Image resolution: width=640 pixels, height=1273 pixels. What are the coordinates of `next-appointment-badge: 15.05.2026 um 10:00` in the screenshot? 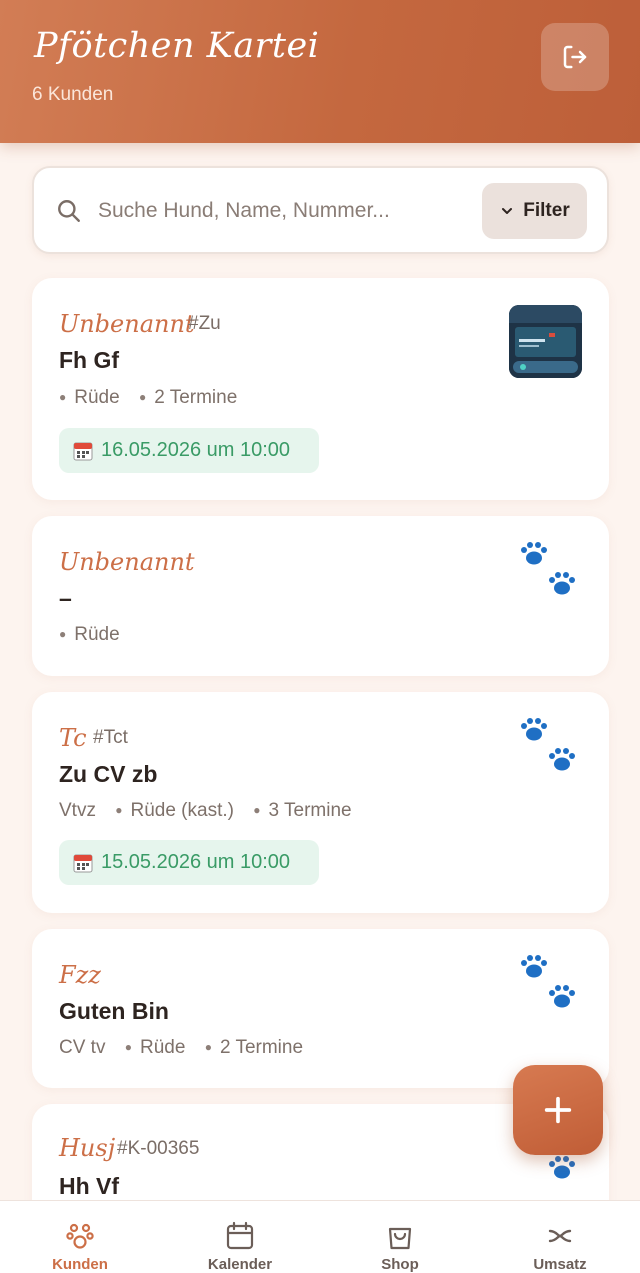 It's located at (189, 862).